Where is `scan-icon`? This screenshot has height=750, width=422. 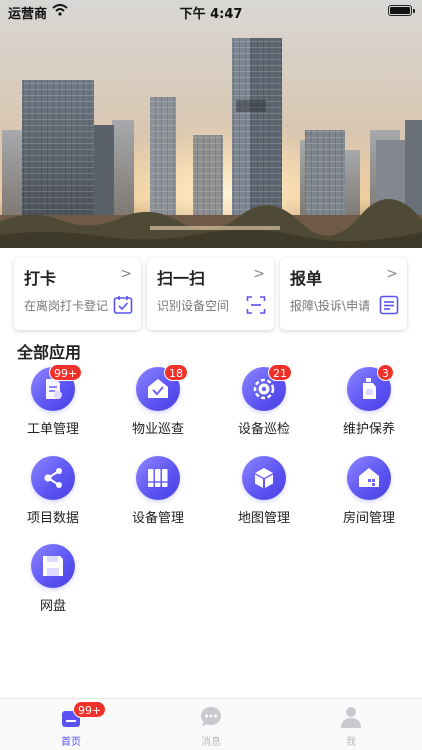
scan-icon is located at coordinates (256, 305).